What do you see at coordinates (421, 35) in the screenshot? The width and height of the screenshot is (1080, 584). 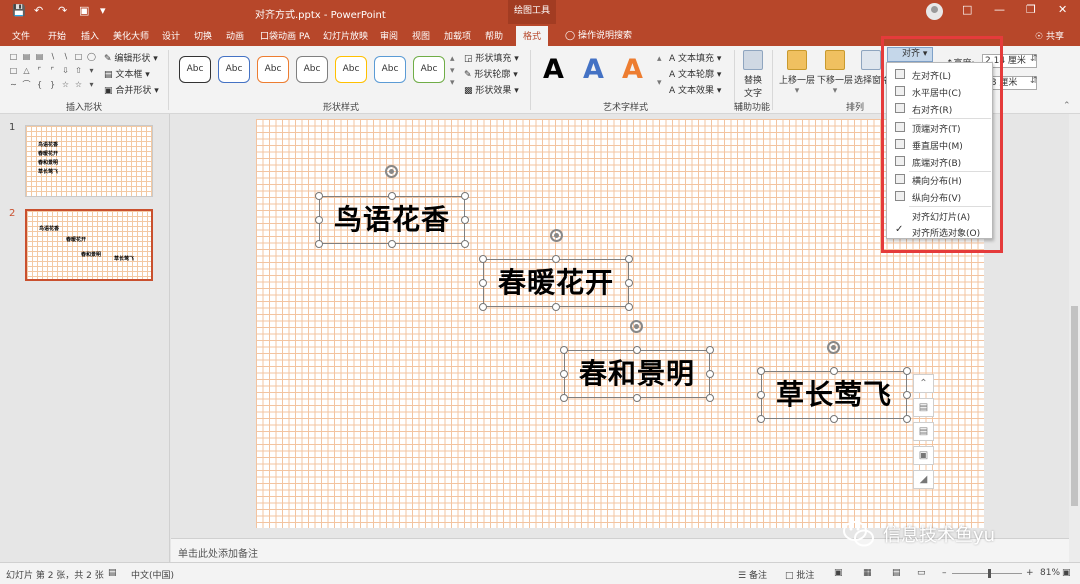 I see `tab-view: 视图` at bounding box center [421, 35].